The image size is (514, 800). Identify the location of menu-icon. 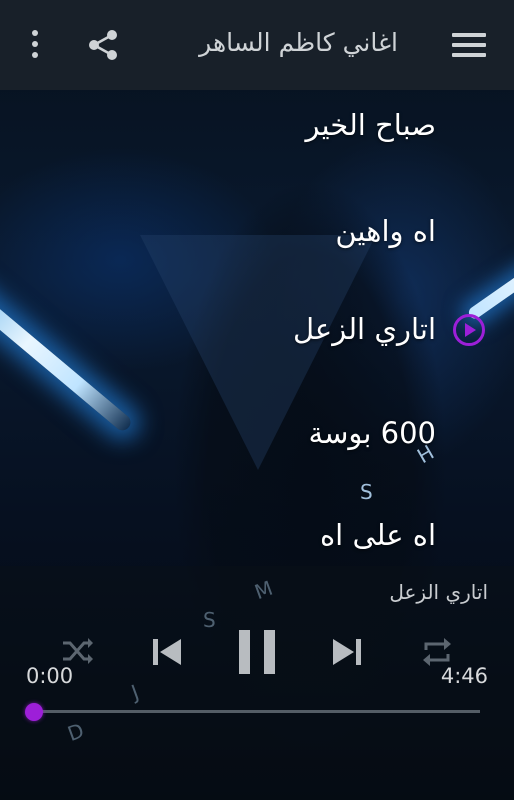
(469, 46).